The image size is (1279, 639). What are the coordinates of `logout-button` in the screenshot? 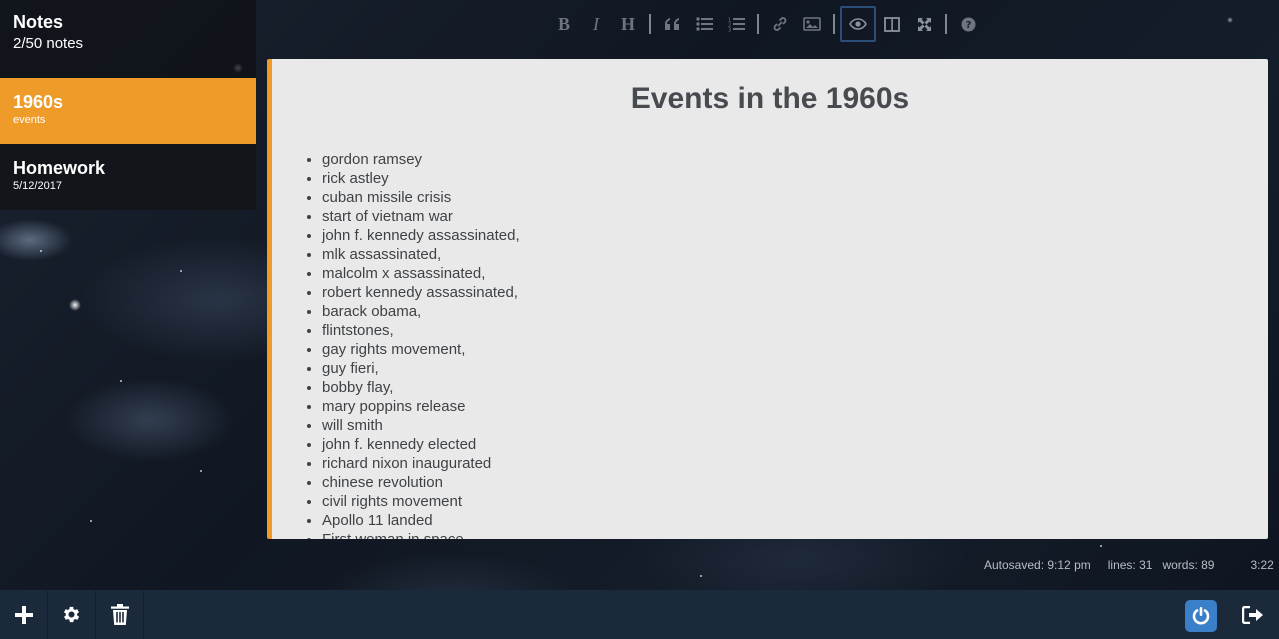 It's located at (1253, 615).